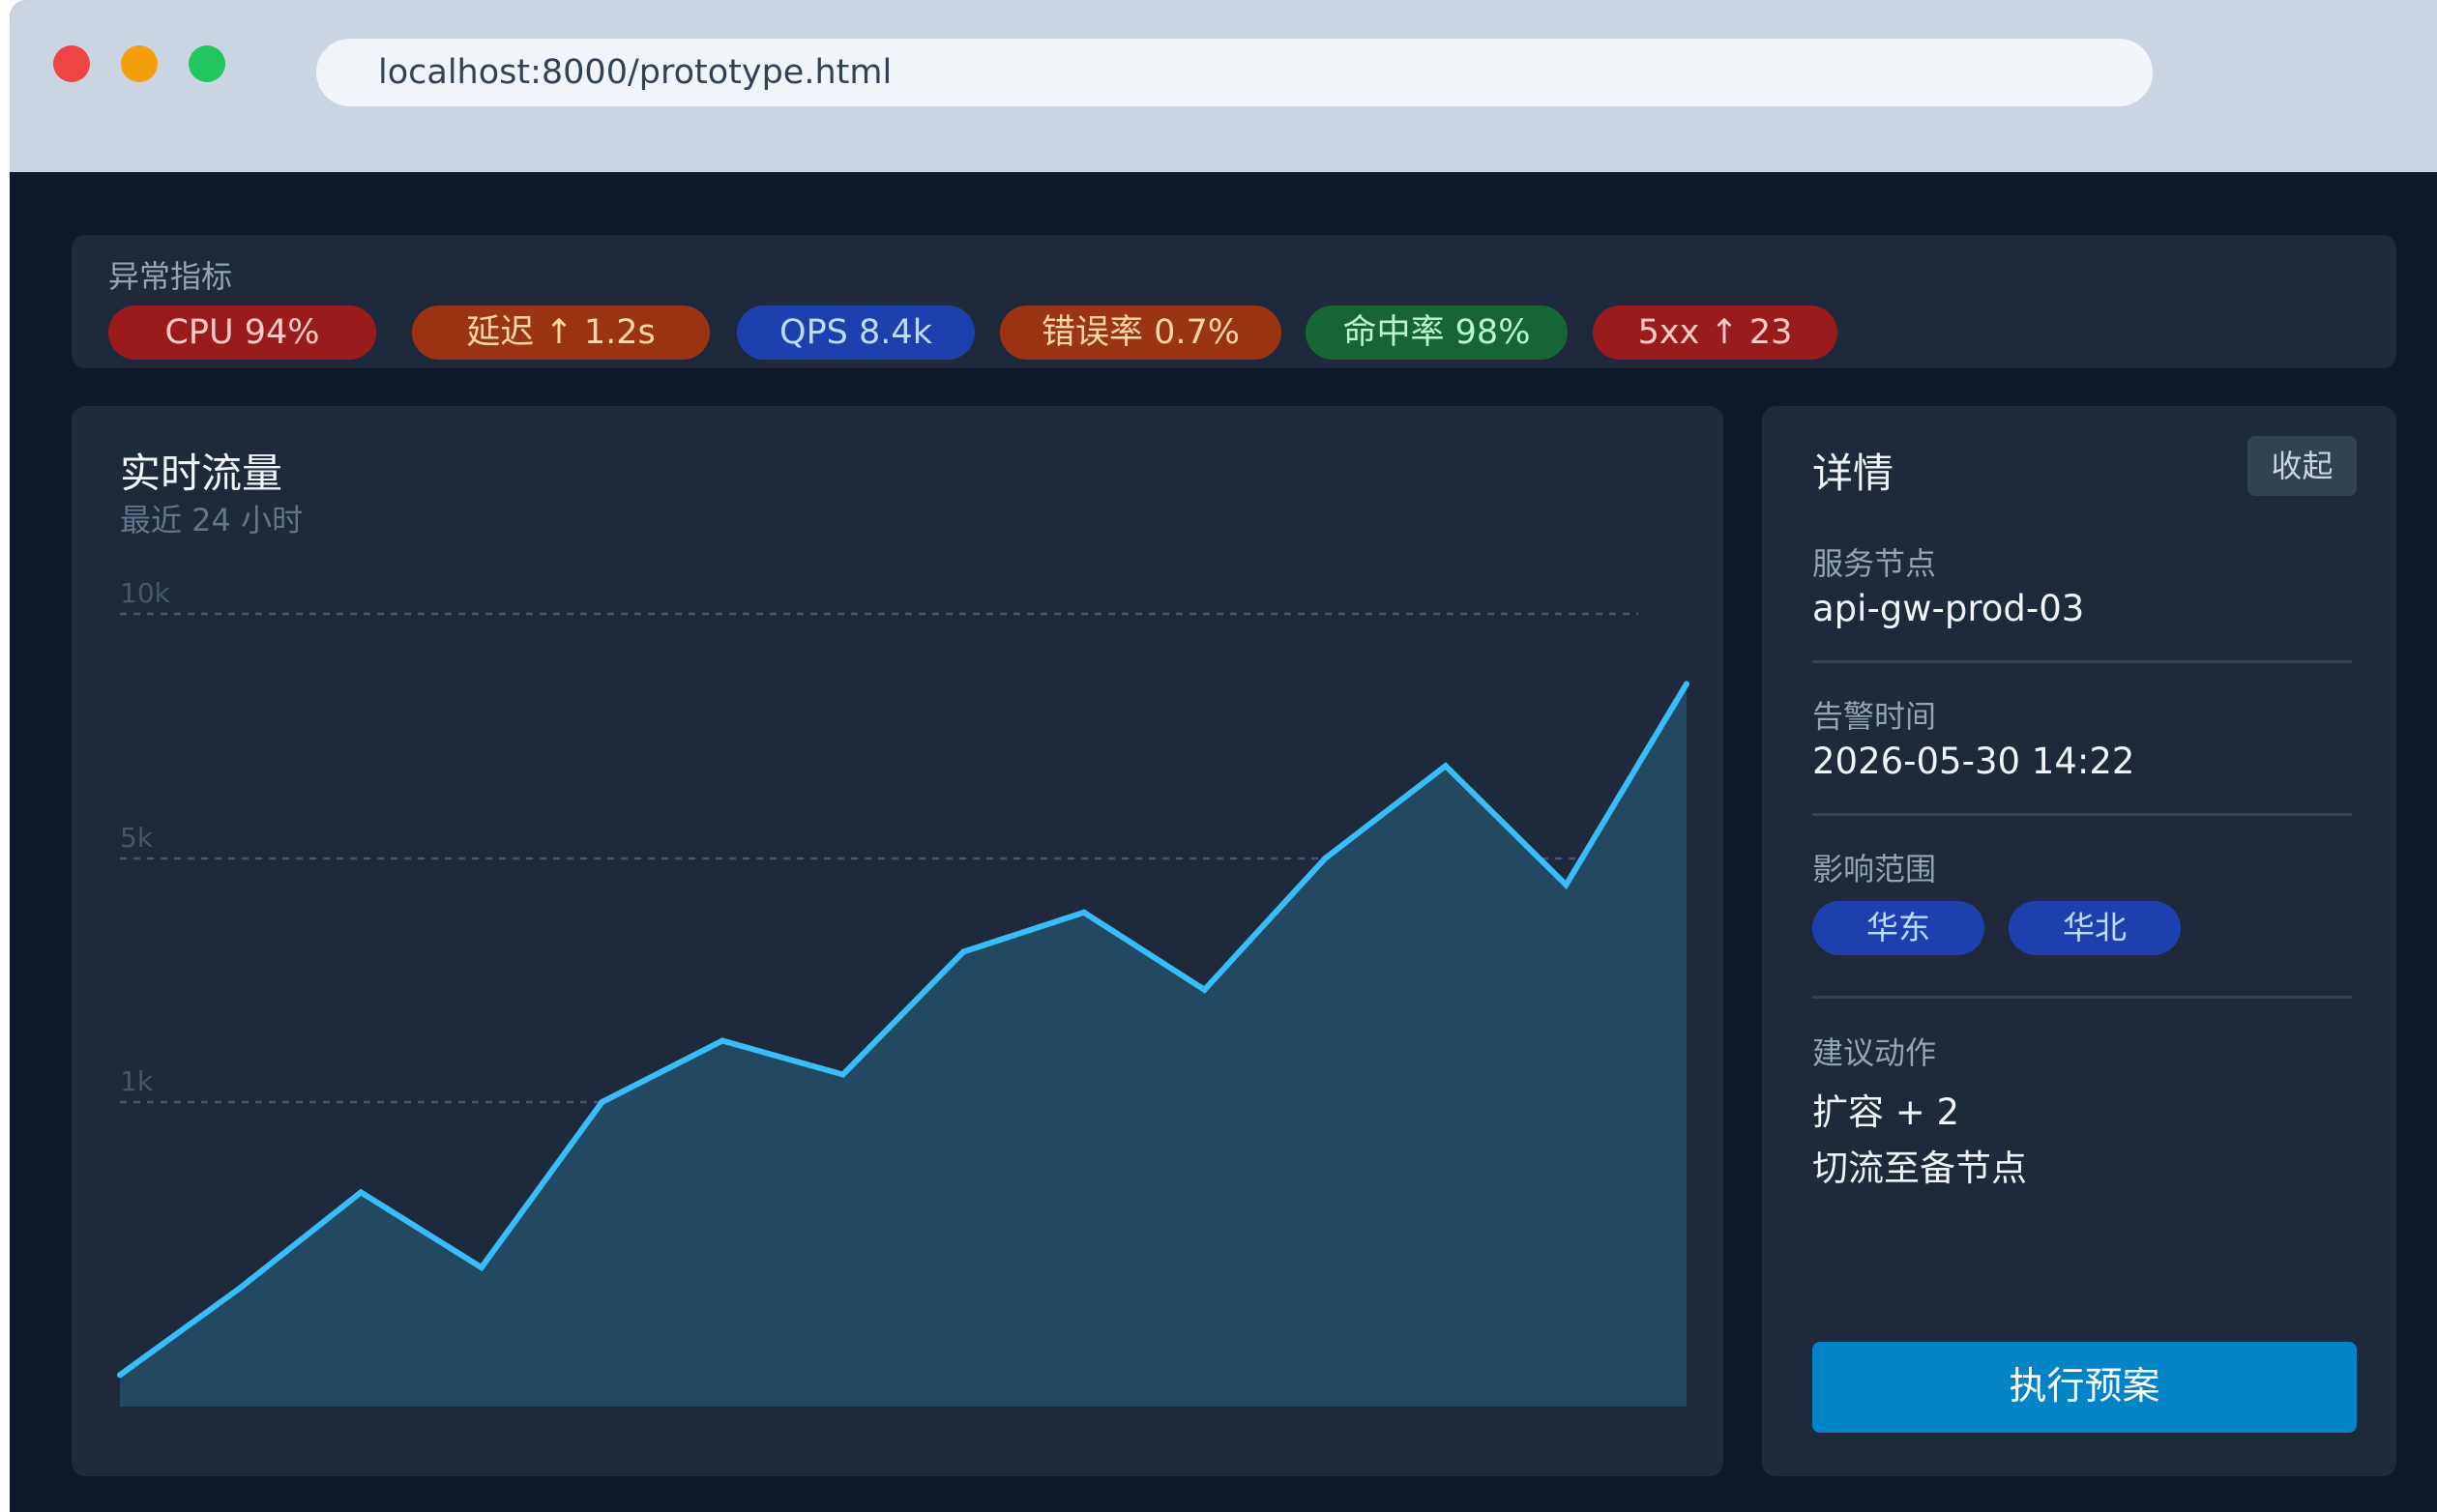 Image resolution: width=2437 pixels, height=1512 pixels. I want to click on execute-plan-button: 执行预案, so click(2084, 1387).